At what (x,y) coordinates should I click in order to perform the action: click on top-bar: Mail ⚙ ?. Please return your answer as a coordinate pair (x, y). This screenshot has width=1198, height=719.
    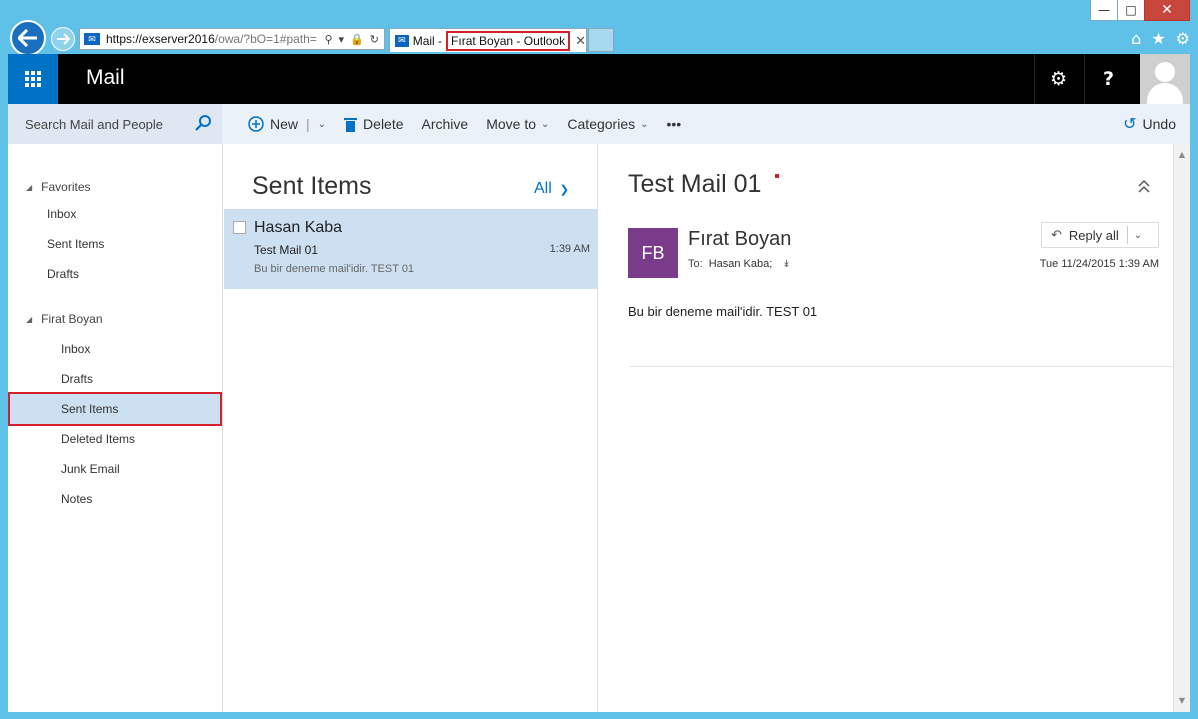
    Looking at the image, I should click on (599, 79).